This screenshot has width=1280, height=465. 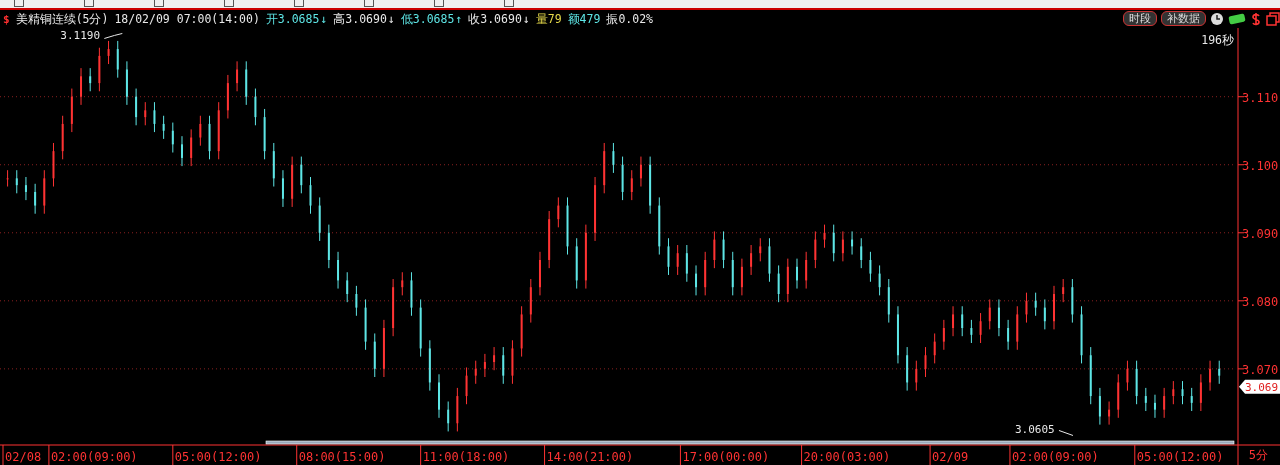 What do you see at coordinates (590, 457) in the screenshot?
I see `x-axis-label: 14:00(21:00)` at bounding box center [590, 457].